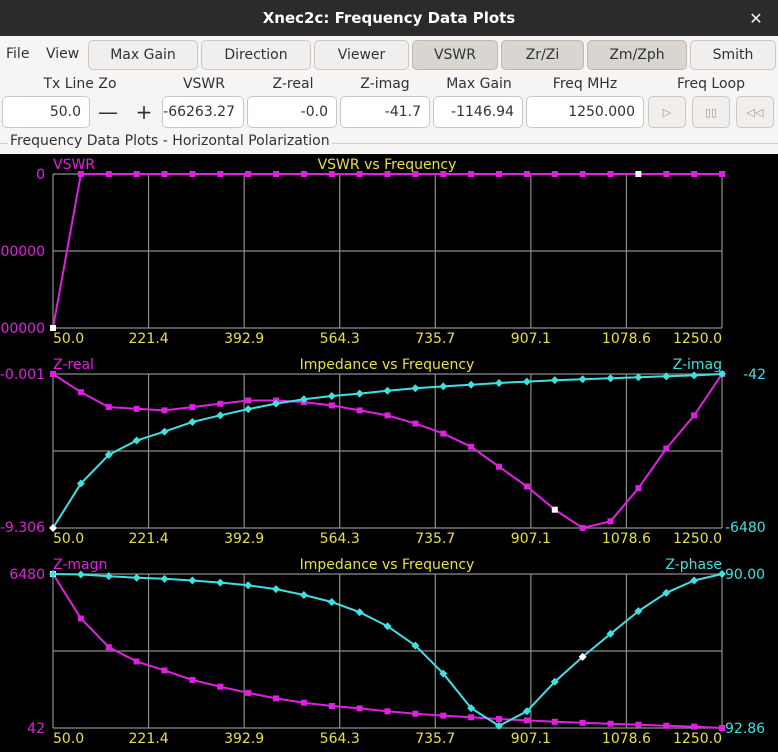 The image size is (778, 752). What do you see at coordinates (256, 55) in the screenshot?
I see `direction-button: Direction` at bounding box center [256, 55].